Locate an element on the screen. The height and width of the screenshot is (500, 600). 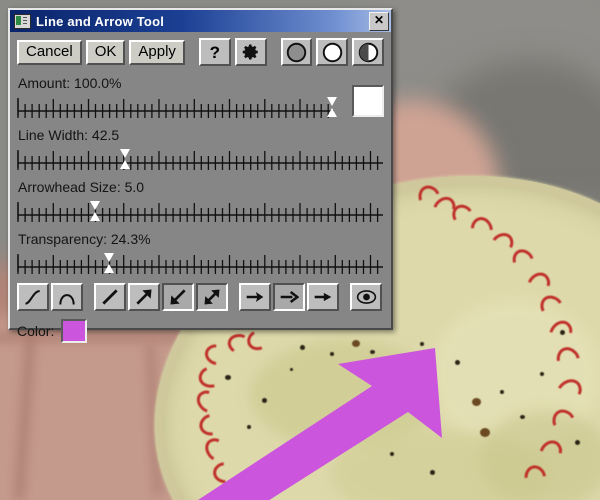
eye-icon is located at coordinates (366, 297).